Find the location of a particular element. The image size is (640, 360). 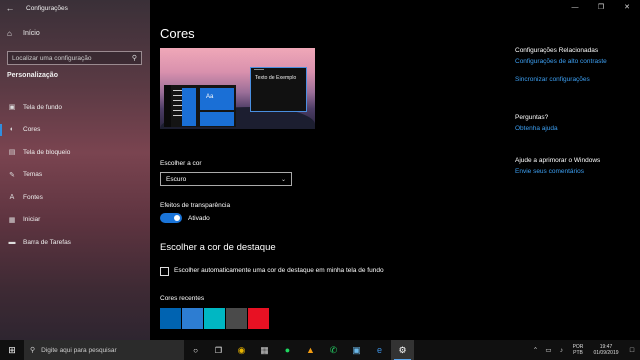

settings-search-input is located at coordinates (67, 58).